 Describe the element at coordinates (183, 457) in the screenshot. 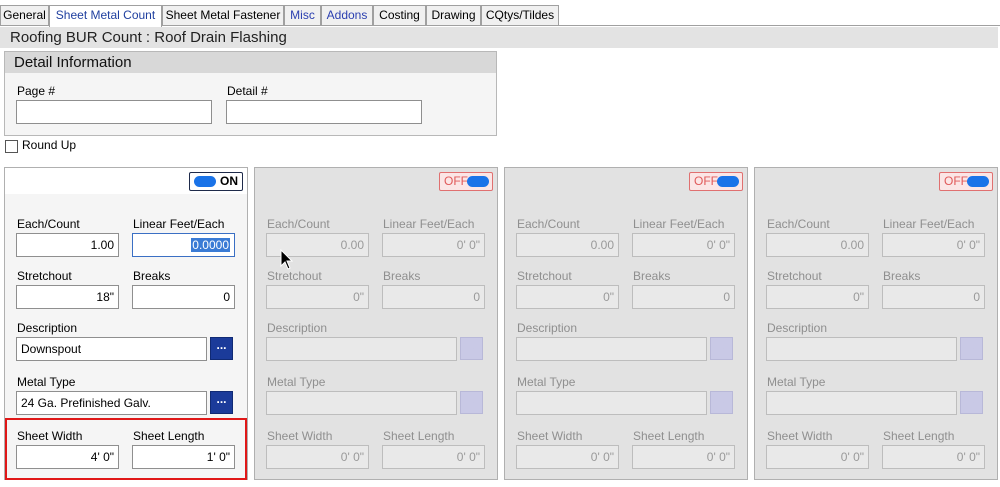

I see `sheet-length-input: 1' 0"` at that location.